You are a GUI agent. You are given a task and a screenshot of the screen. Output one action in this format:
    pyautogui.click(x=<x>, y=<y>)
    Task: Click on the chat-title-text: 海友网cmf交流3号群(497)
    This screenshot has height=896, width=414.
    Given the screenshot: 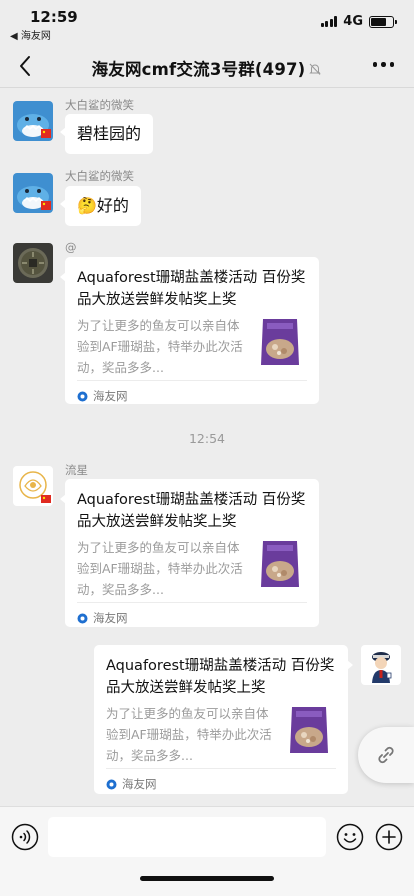 What is the action you would take?
    pyautogui.click(x=198, y=69)
    